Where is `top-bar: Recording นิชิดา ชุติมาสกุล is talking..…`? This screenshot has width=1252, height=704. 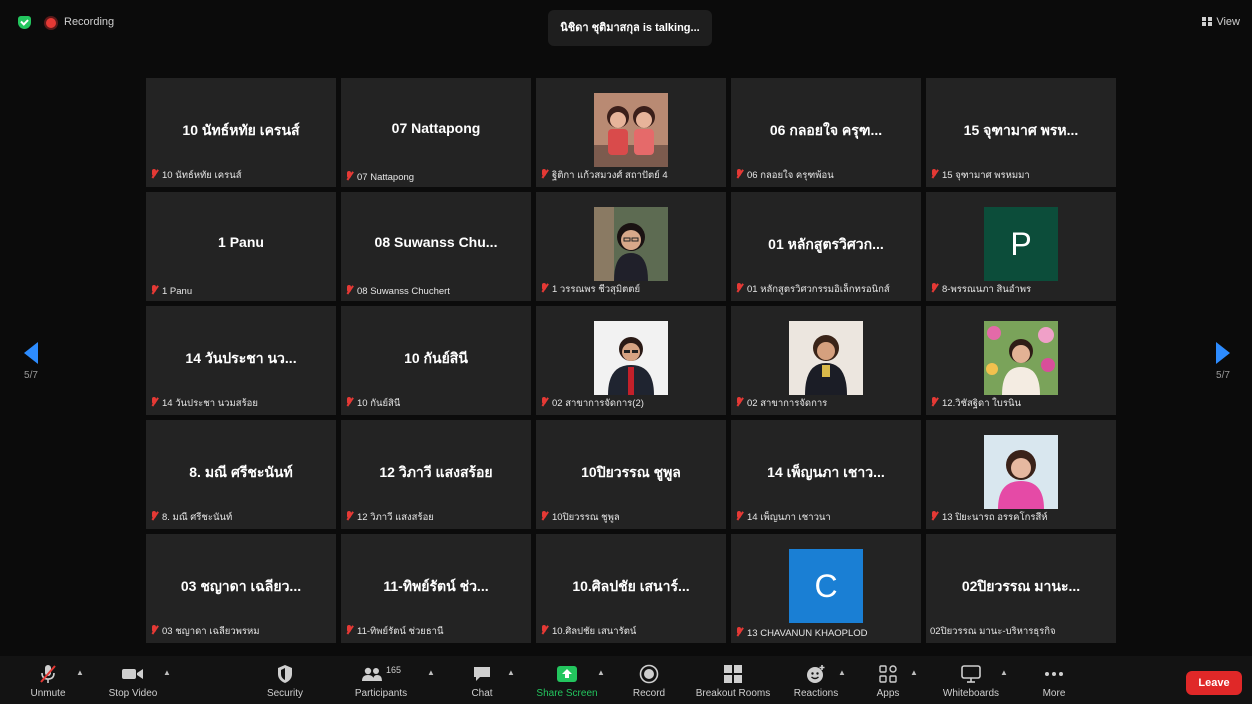 top-bar: Recording นิชิดา ชุติมาสกุล is talking..… is located at coordinates (626, 23).